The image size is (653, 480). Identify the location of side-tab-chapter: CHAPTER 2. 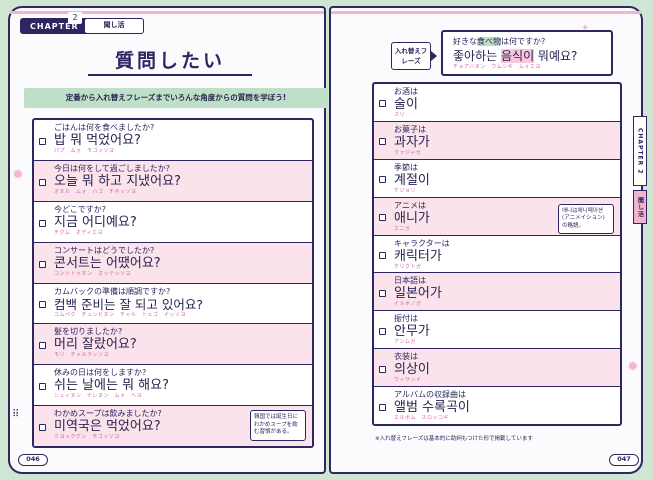
(640, 151).